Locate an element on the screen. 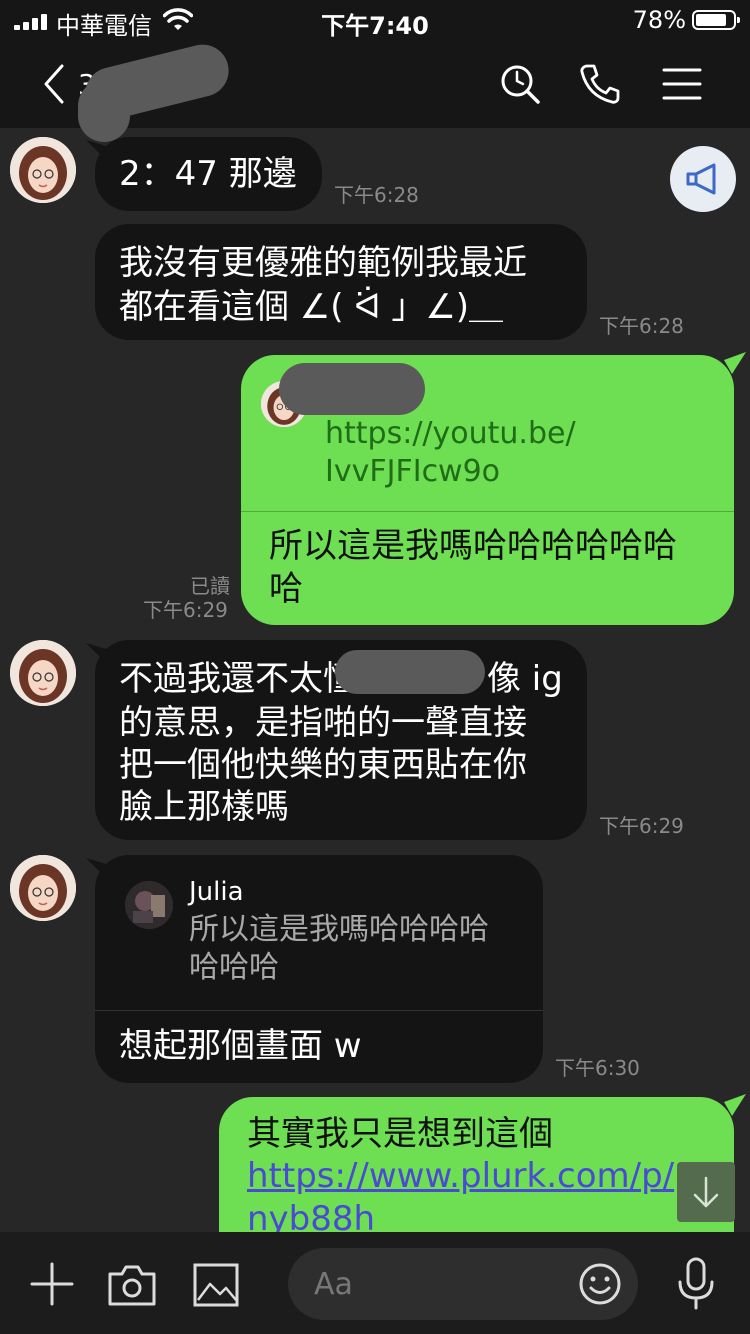 Image resolution: width=750 pixels, height=1334 pixels. message-text-line: 像 ig is located at coordinates (525, 679).